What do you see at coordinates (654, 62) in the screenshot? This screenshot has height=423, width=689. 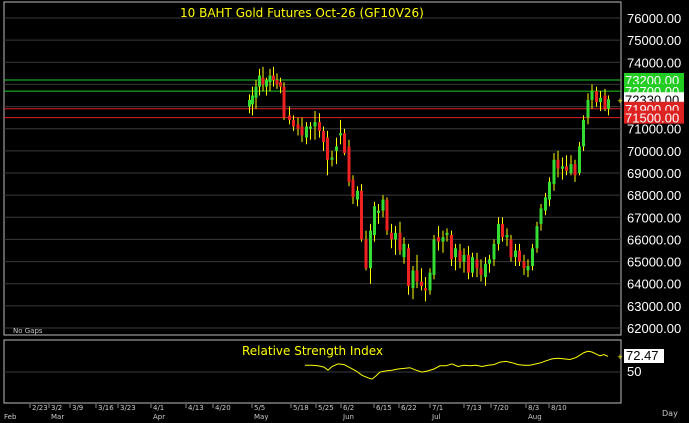 I see `price-tick-label: 74000.00` at bounding box center [654, 62].